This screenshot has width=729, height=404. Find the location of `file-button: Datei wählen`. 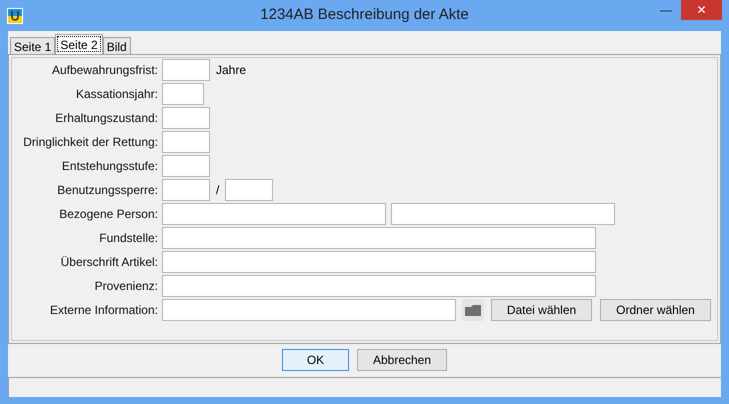

file-button: Datei wählen is located at coordinates (541, 310).